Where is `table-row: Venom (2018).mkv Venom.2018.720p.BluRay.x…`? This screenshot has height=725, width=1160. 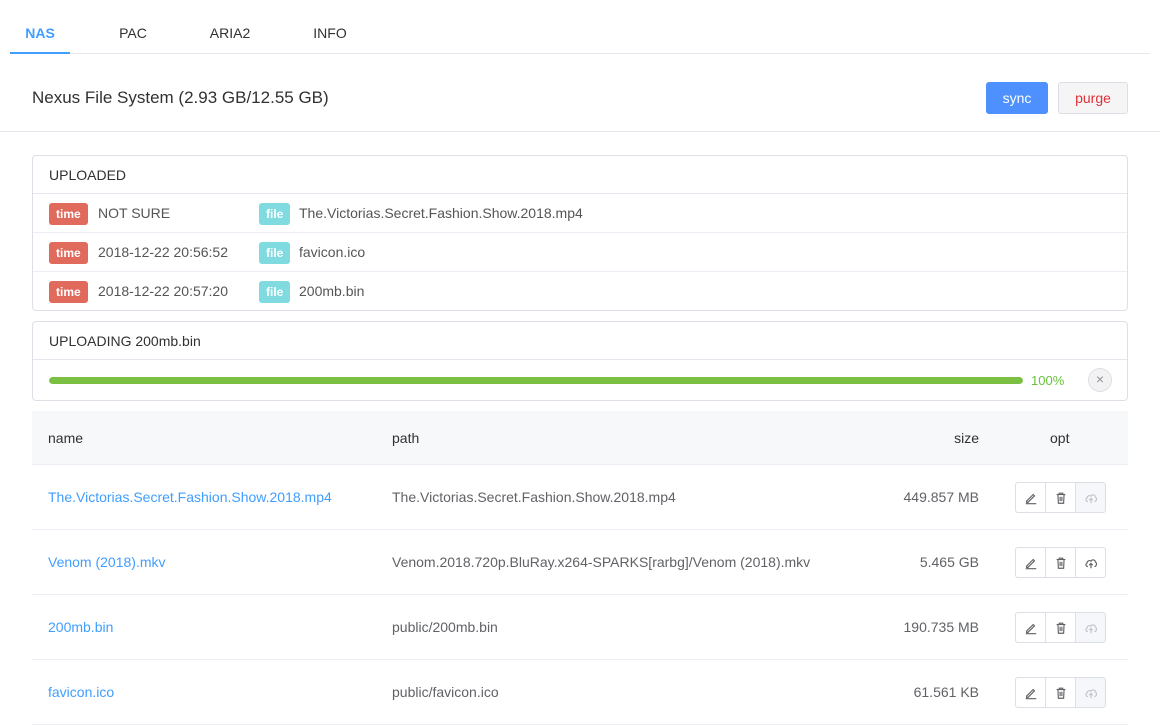
table-row: Venom (2018).mkv Venom.2018.720p.BluRay.x… is located at coordinates (580, 562).